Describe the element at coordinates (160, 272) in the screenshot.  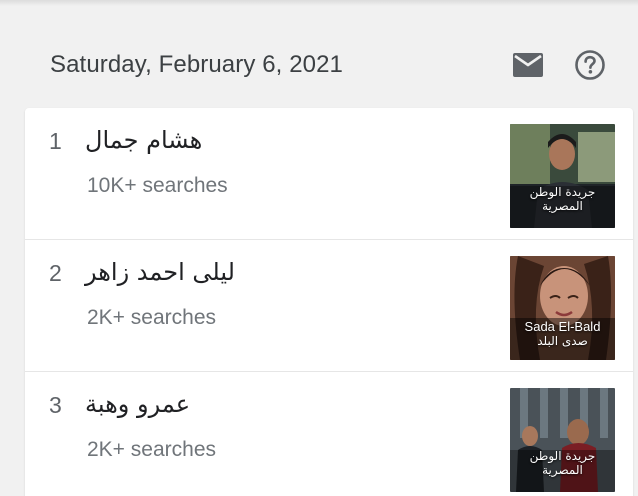
I see `trend-query: ليلى احمد زاهر` at that location.